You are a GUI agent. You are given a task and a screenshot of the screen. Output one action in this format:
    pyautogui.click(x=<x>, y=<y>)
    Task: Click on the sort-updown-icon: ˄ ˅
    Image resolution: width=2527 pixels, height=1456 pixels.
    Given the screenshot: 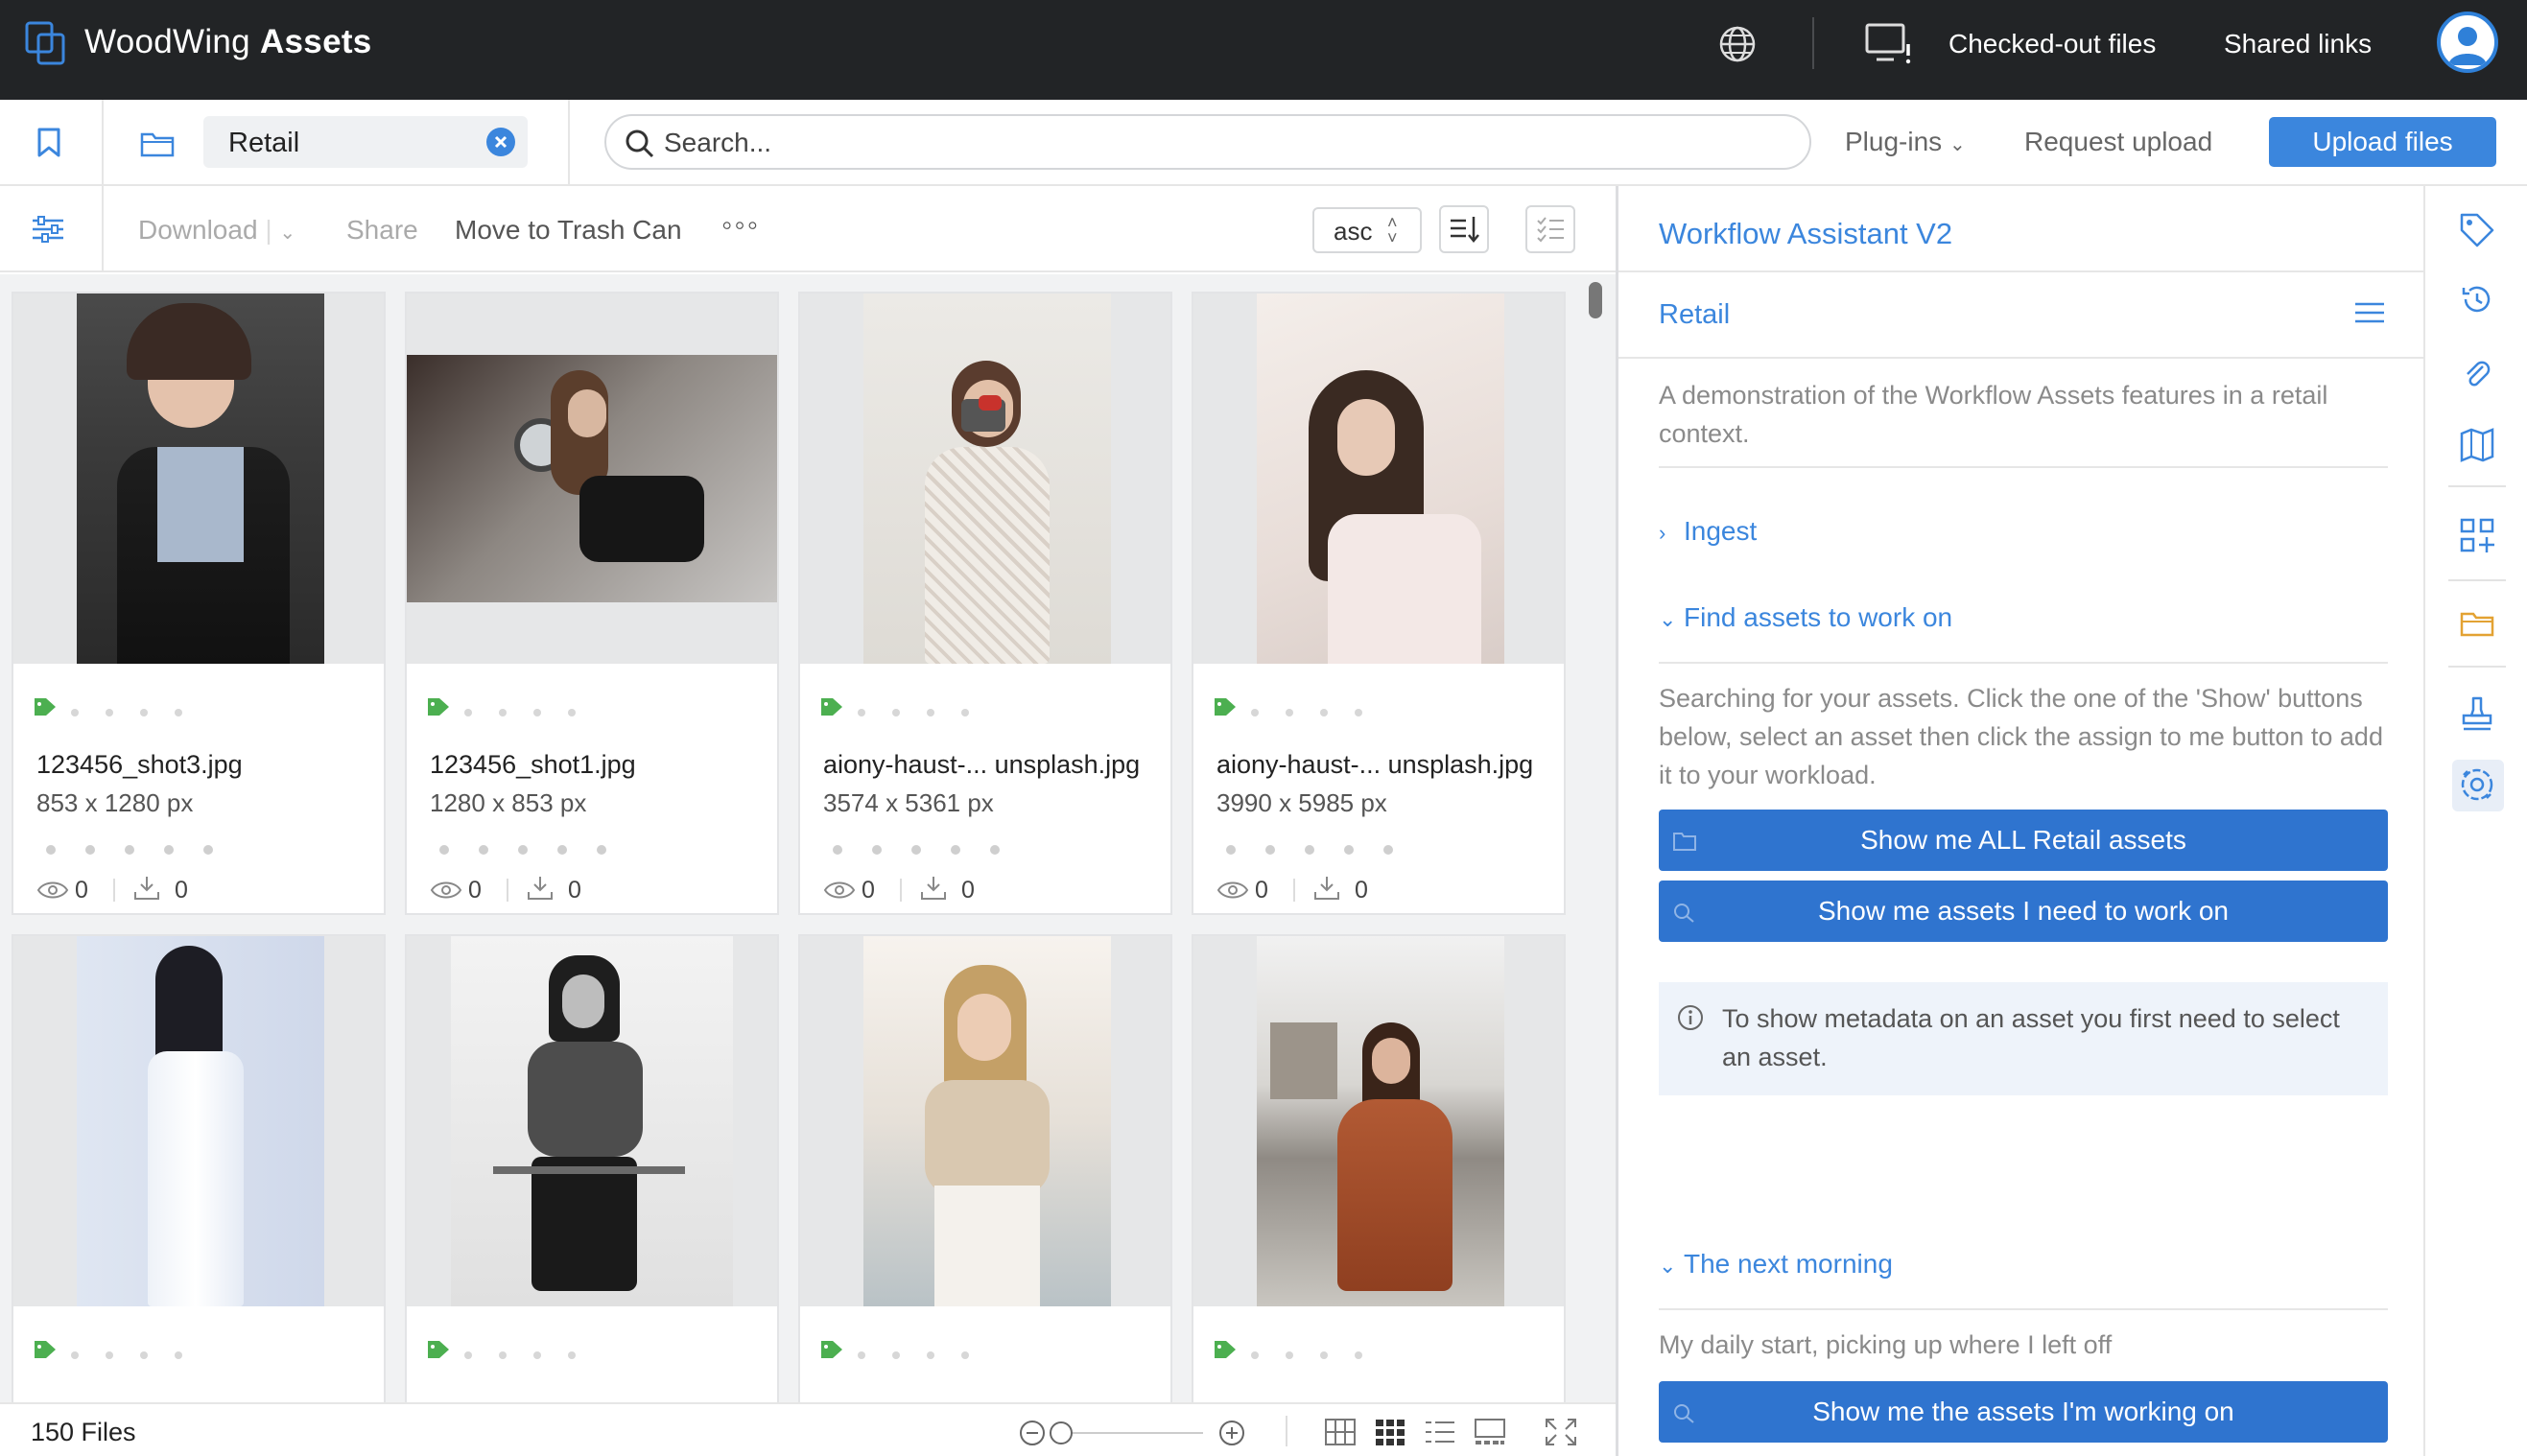 What is the action you would take?
    pyautogui.click(x=1392, y=230)
    